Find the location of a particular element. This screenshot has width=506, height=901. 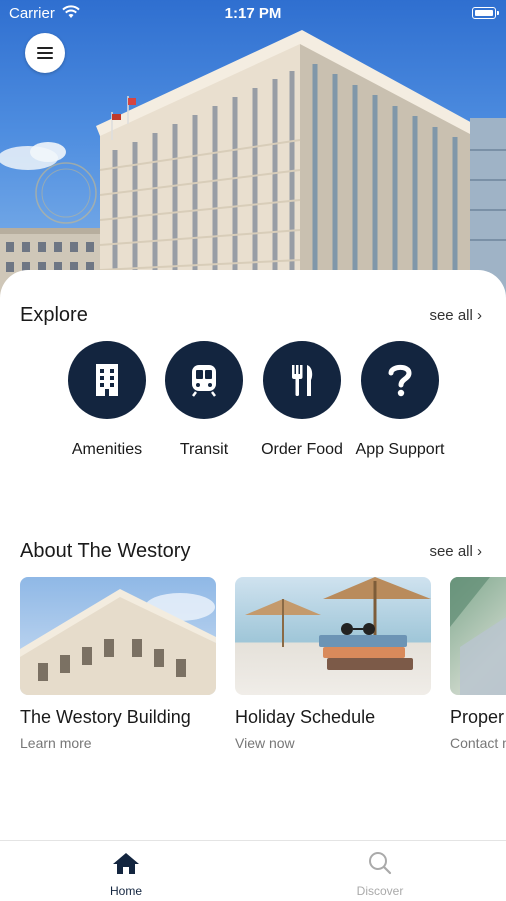

card-holiday-schedule: Holiday Schedule View now is located at coordinates (333, 664).